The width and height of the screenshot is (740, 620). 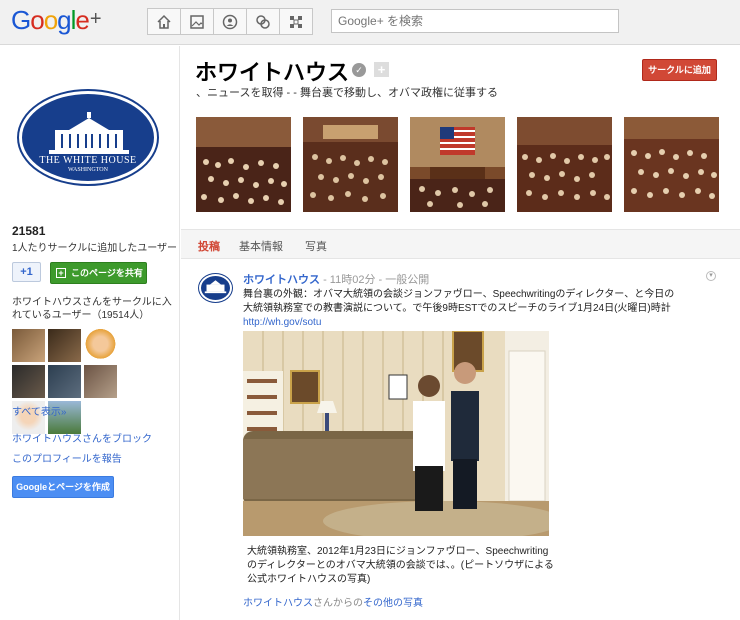 I want to click on post-author-name: ホワイトハウス, so click(x=281, y=280).